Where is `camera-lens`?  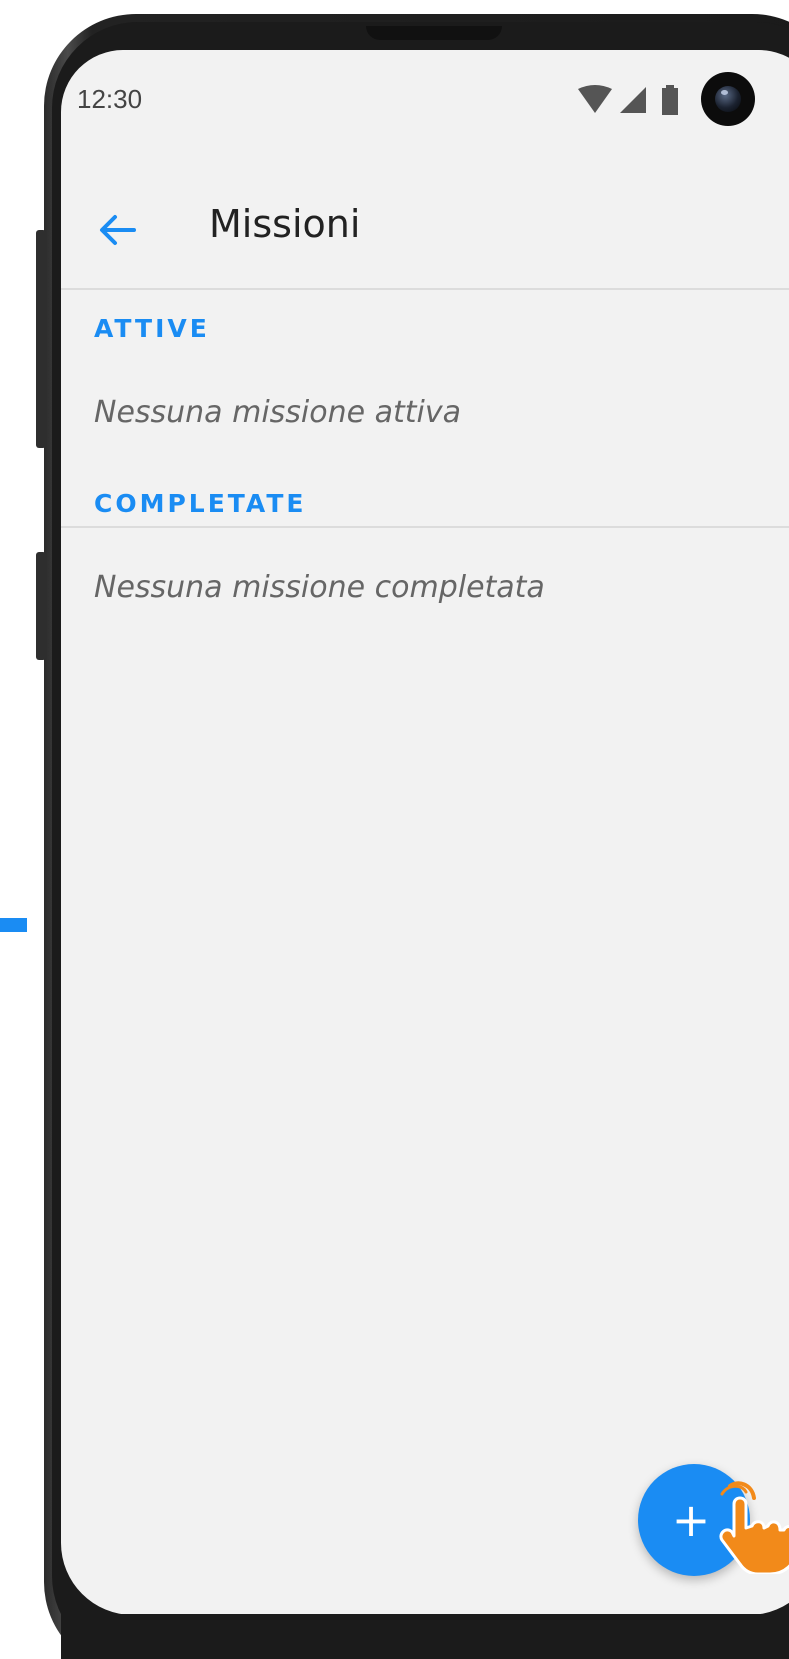
camera-lens is located at coordinates (728, 99).